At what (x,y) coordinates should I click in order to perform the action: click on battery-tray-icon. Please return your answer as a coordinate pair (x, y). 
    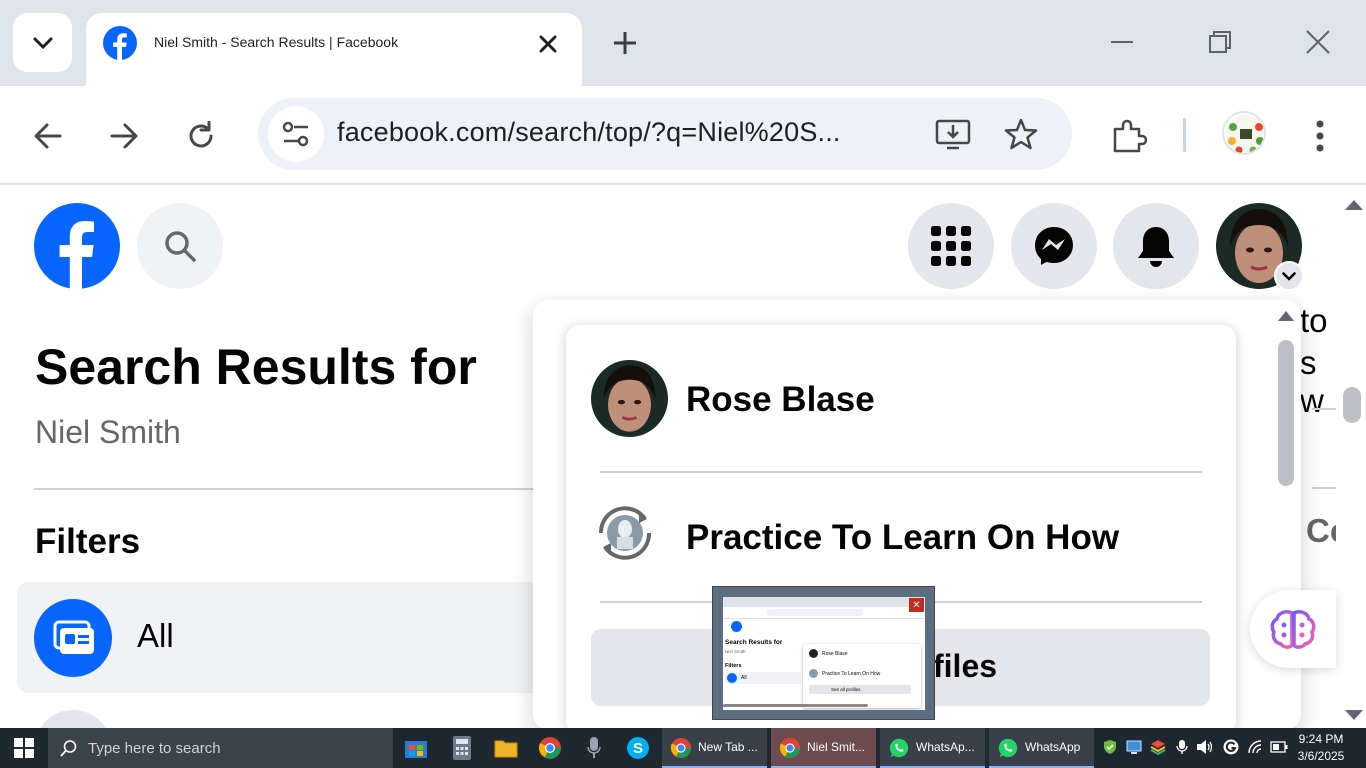
    Looking at the image, I should click on (1279, 747).